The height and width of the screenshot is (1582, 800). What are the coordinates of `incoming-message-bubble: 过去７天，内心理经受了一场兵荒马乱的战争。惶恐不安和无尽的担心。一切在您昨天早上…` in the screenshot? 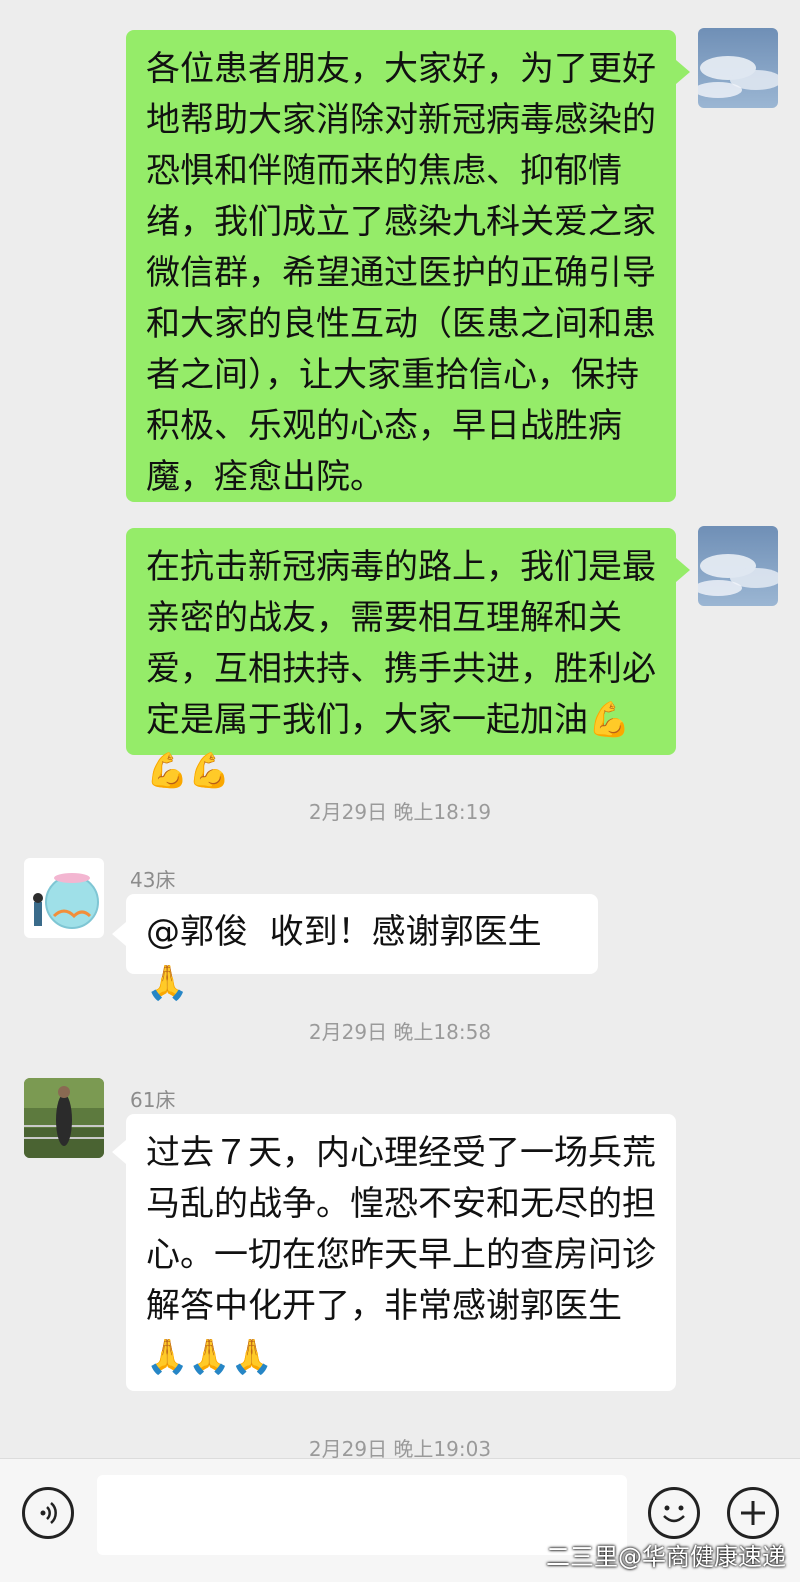 It's located at (401, 1252).